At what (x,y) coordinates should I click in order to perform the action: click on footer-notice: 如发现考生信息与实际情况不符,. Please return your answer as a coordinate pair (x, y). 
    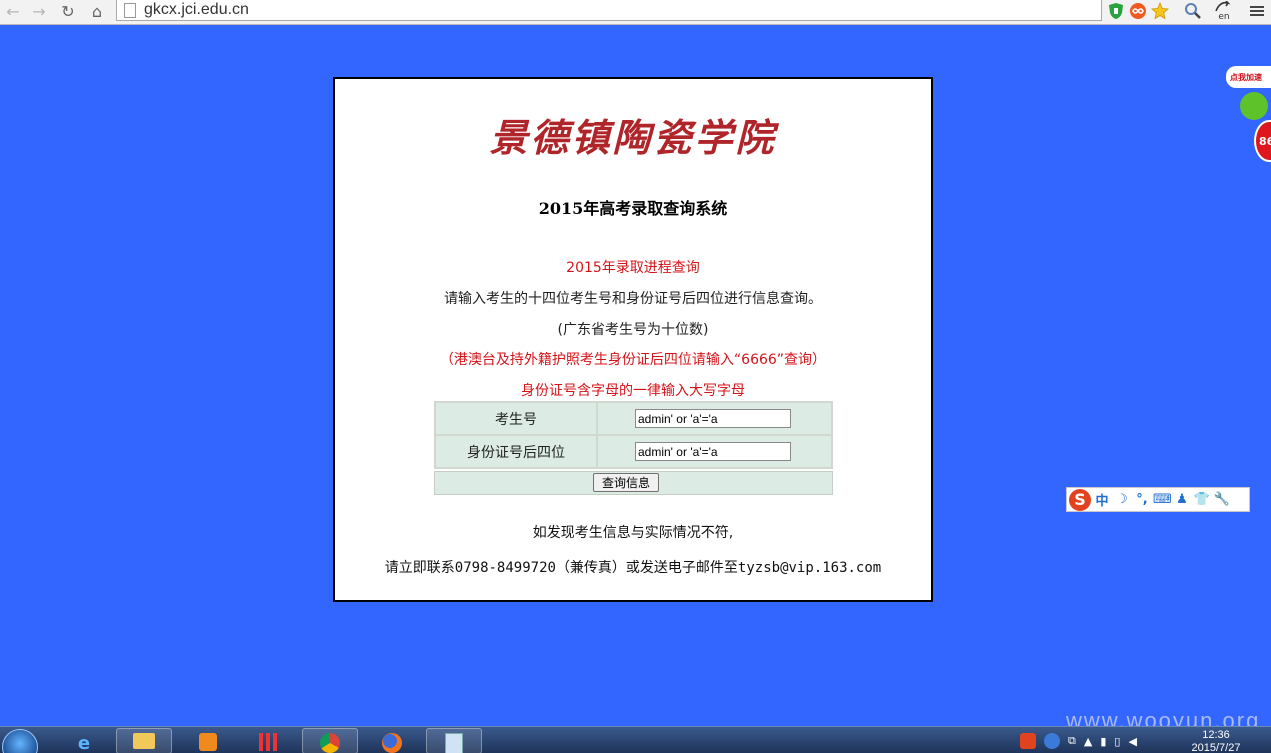
    Looking at the image, I should click on (633, 533).